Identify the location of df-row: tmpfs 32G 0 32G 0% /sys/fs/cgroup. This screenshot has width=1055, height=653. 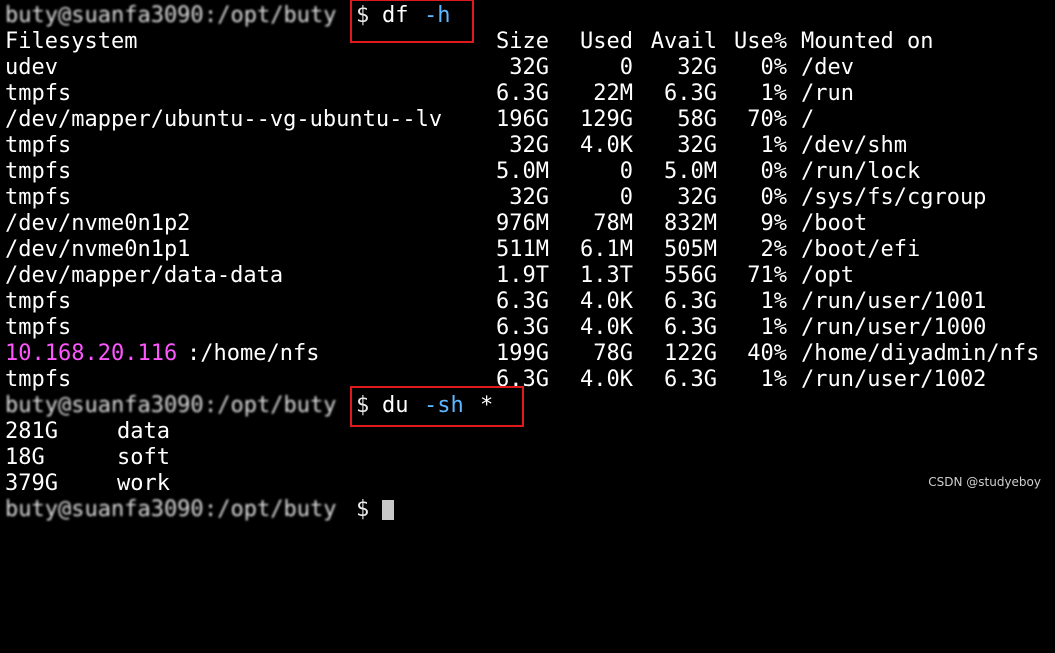
(525, 198).